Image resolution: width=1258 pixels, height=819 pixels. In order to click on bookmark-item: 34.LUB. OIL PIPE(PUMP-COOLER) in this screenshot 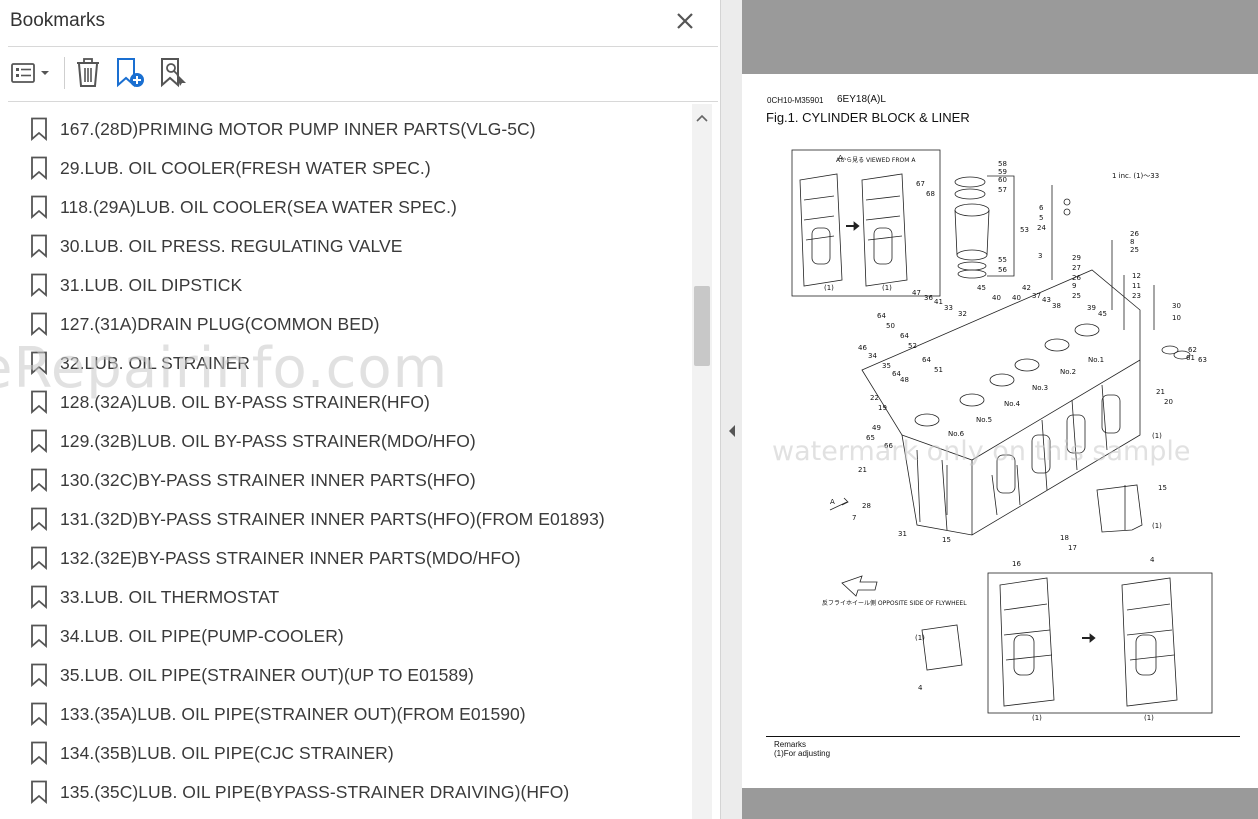, I will do `click(345, 636)`.